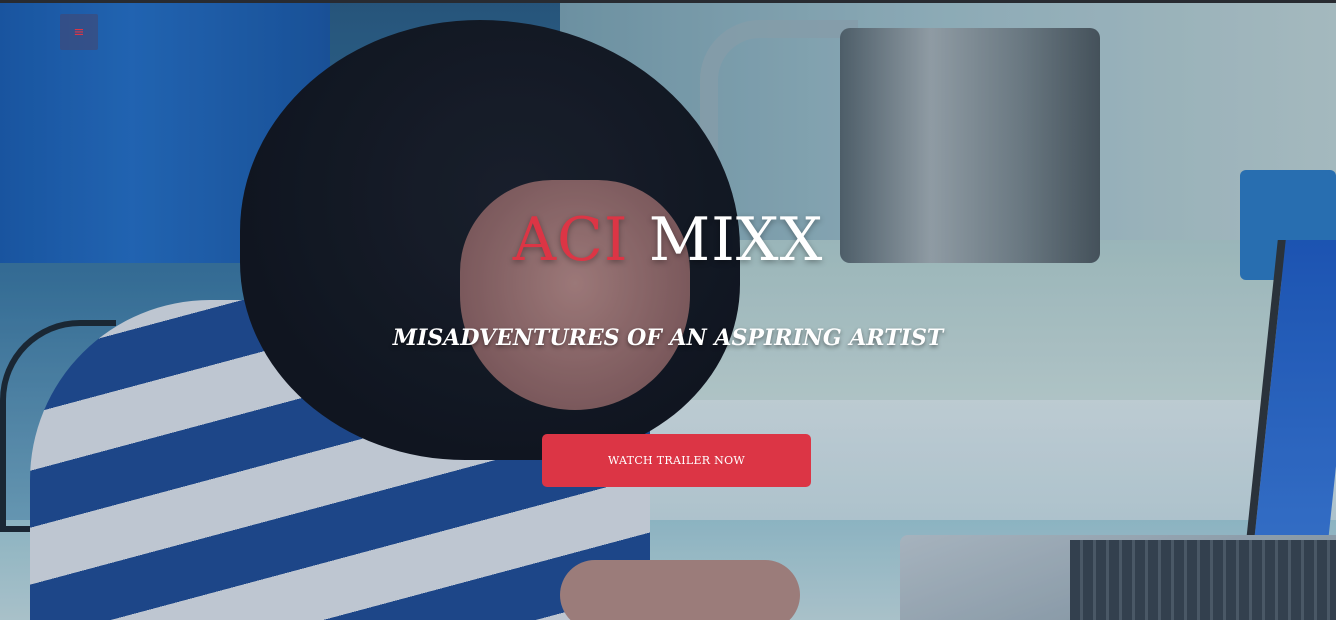 This screenshot has width=1336, height=620. What do you see at coordinates (668, 338) in the screenshot?
I see `page-subtitle: MISADVENTURES OF AN ASPIRING ARTIST` at bounding box center [668, 338].